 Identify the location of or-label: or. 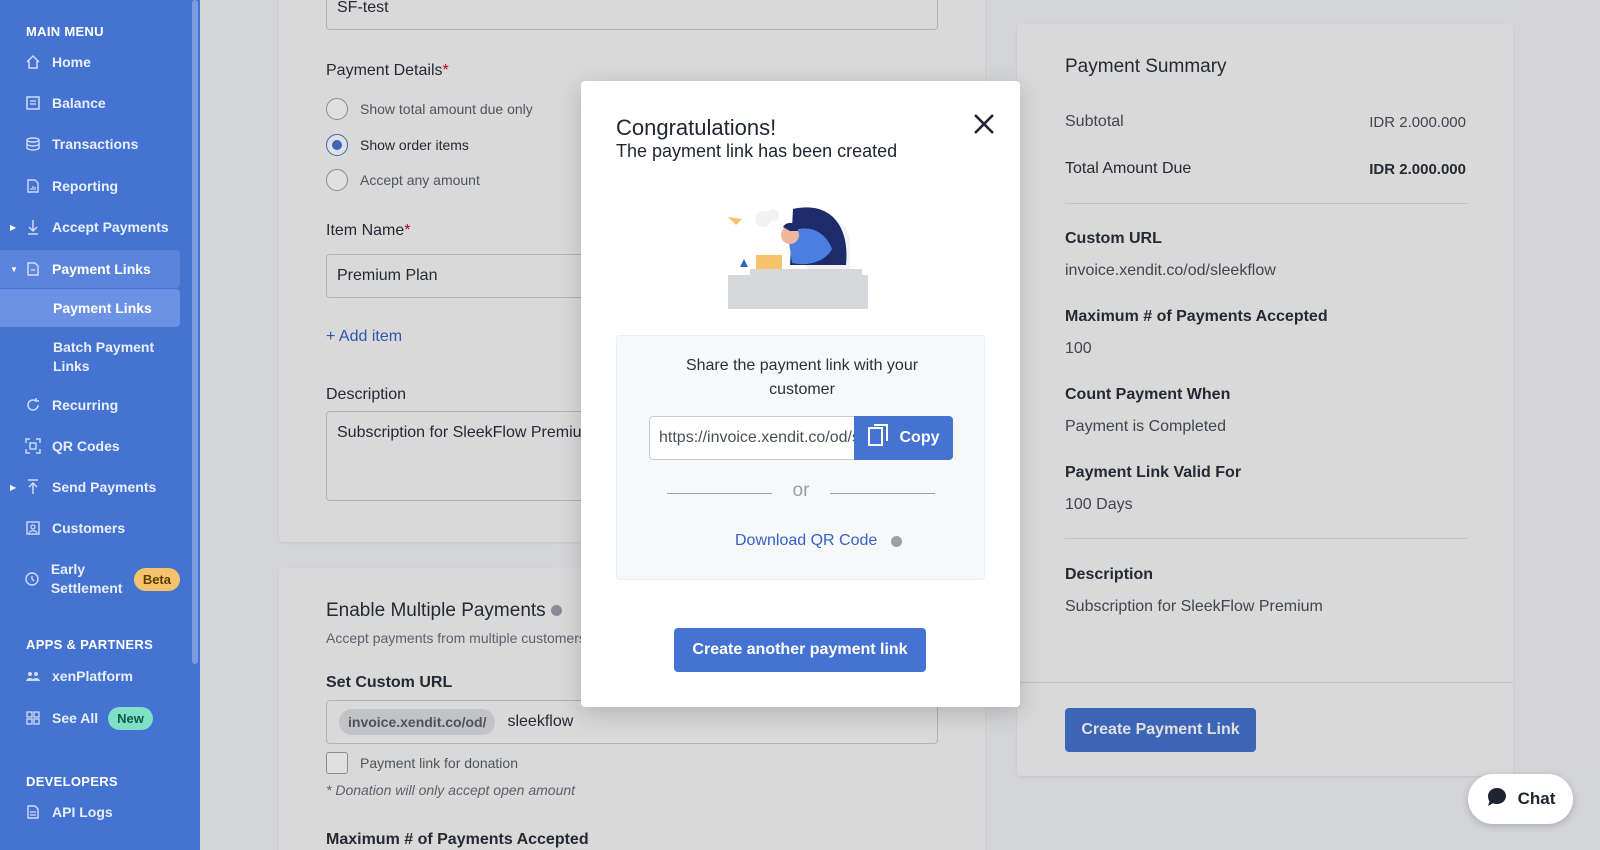
(801, 490).